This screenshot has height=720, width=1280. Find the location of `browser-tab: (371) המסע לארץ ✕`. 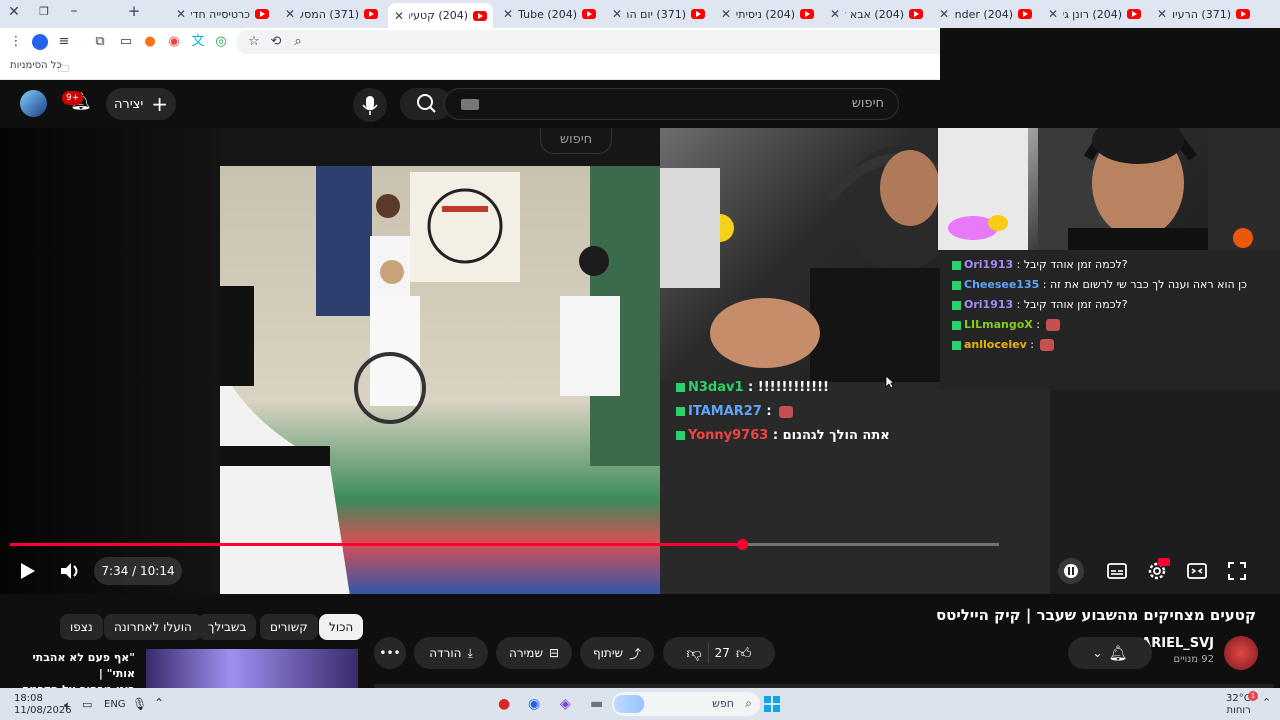

browser-tab: (371) המסע לארץ ✕ is located at coordinates (331, 14).